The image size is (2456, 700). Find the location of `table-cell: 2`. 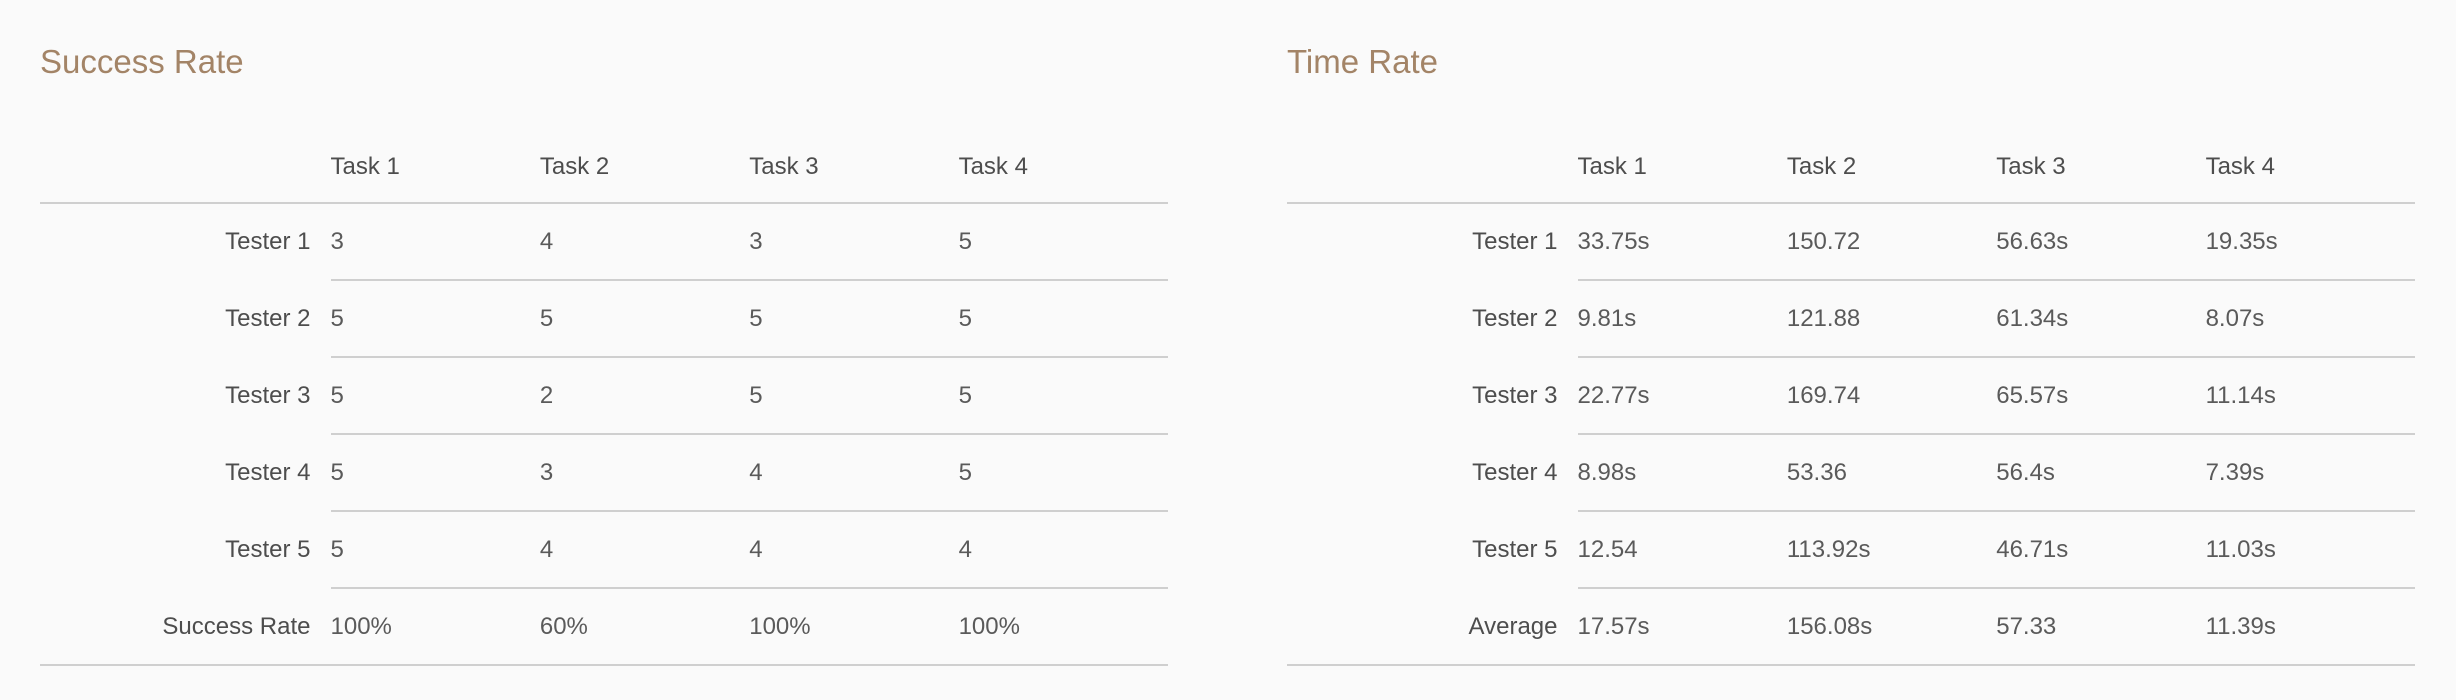

table-cell: 2 is located at coordinates (644, 396).